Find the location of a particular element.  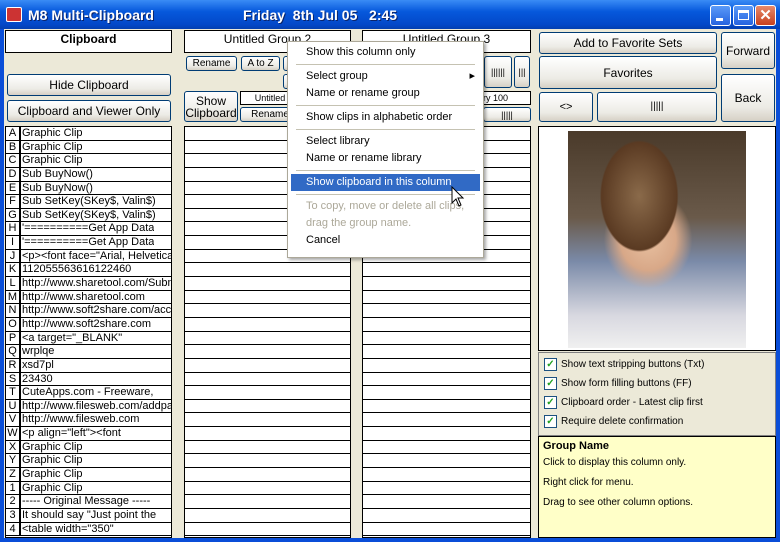

option-checkbox: ✓ Show text stripping buttons (Txt) is located at coordinates (657, 364).